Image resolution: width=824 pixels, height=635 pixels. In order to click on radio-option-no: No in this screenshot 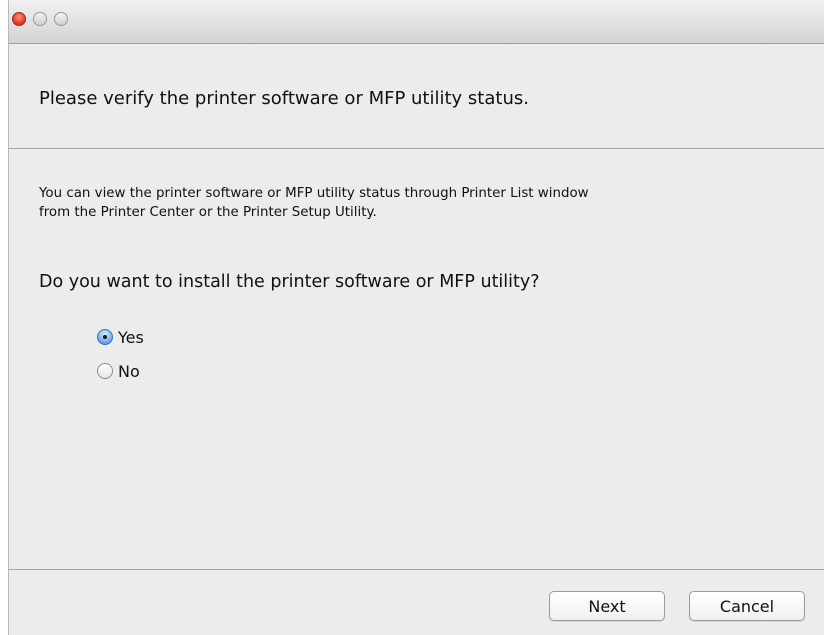, I will do `click(118, 371)`.